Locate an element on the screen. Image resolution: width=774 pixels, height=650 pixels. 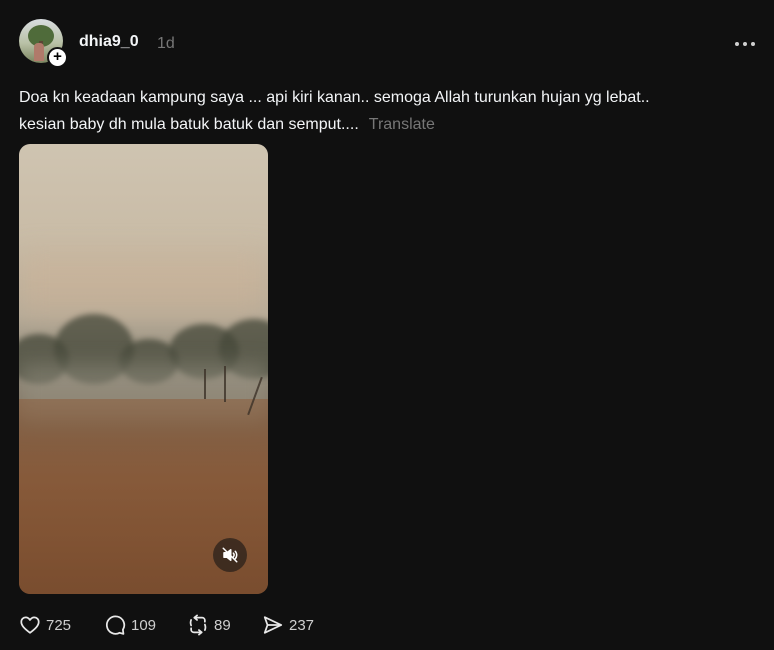
share-button: 237 is located at coordinates (288, 625).